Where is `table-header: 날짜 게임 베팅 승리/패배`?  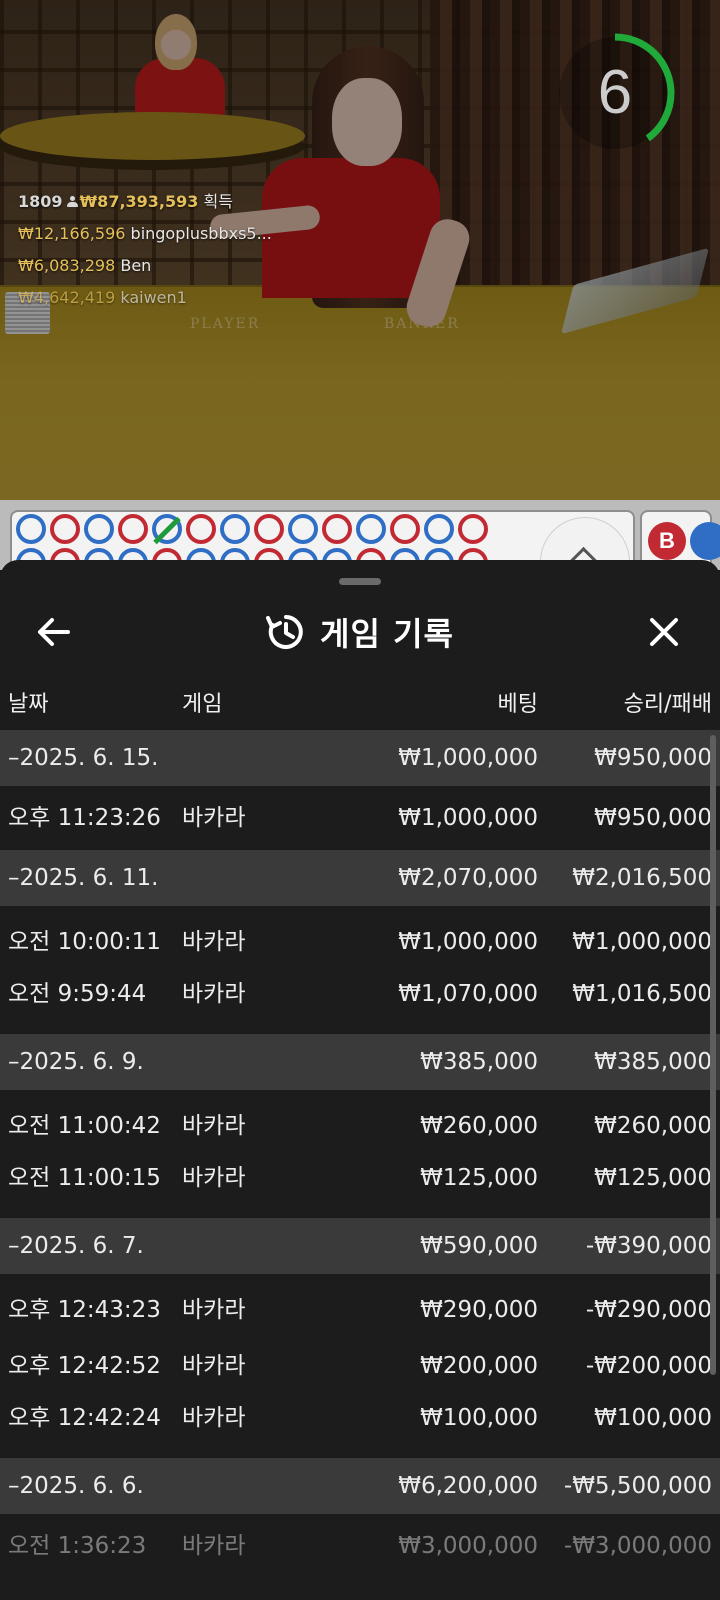
table-header: 날짜 게임 베팅 승리/패배 is located at coordinates (360, 707).